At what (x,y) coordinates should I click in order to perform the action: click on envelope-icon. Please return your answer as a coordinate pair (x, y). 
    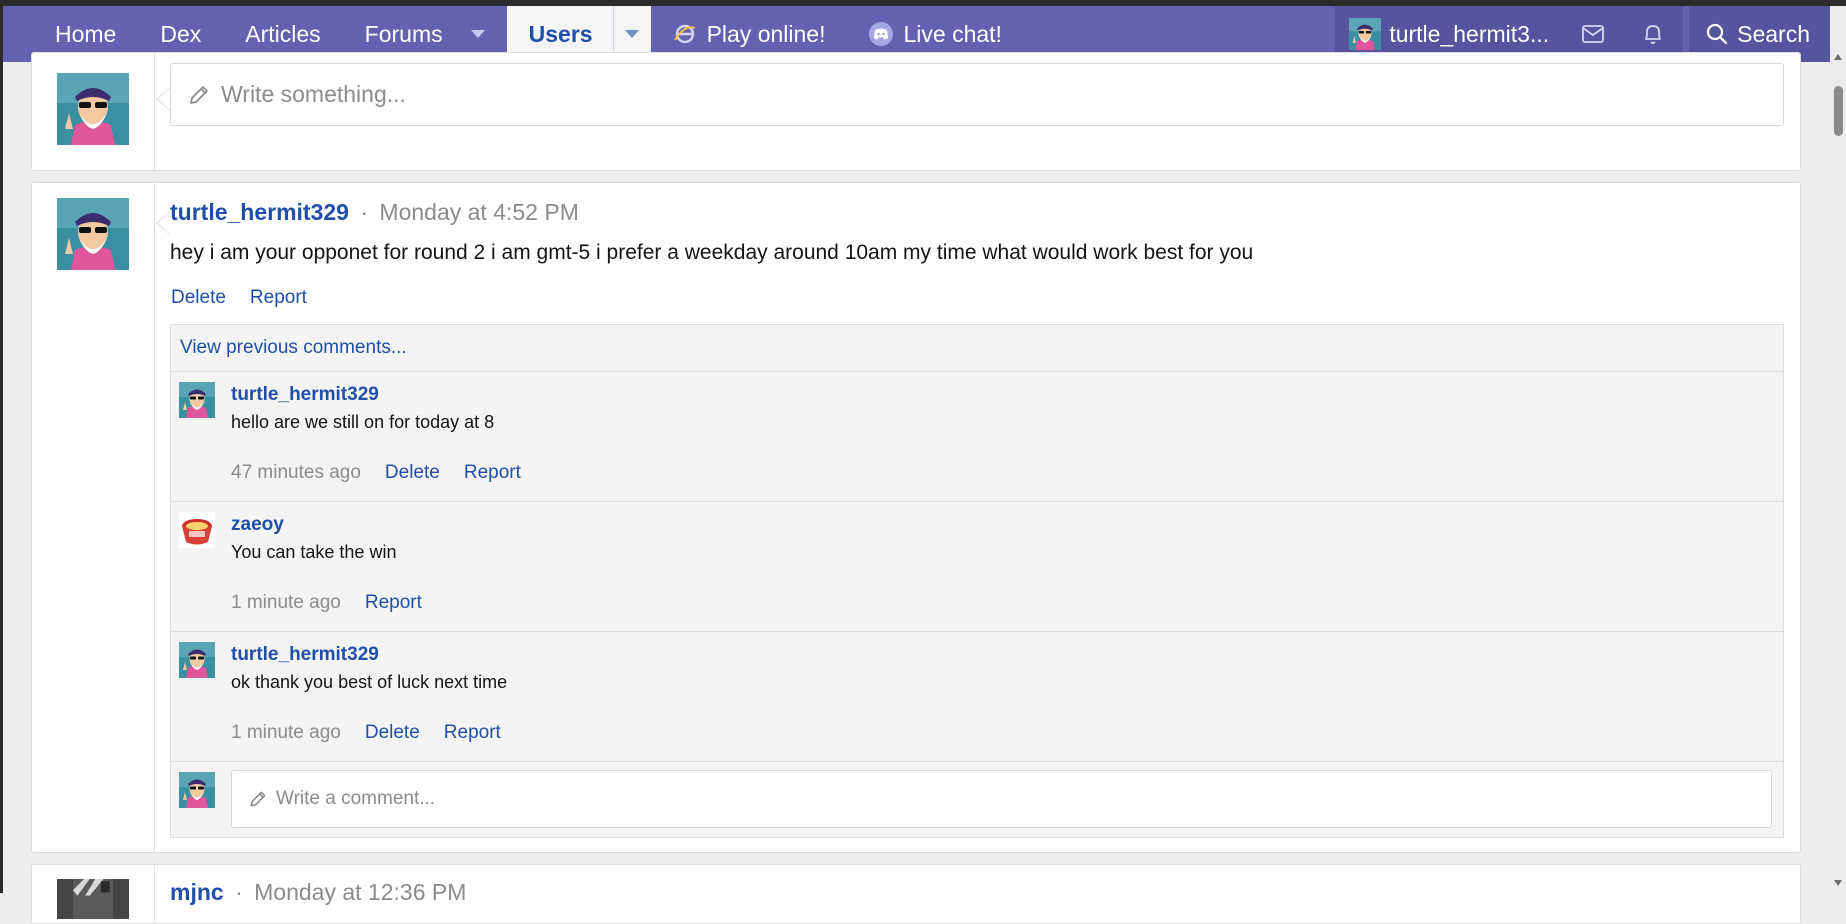
    Looking at the image, I should click on (1593, 34).